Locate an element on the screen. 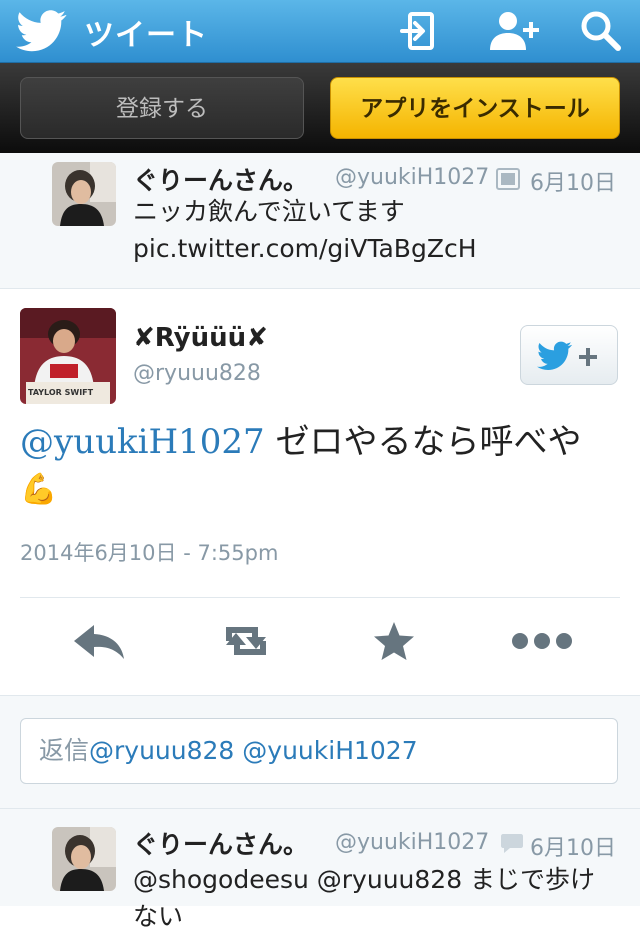  flexed-biceps-icon: 💪 is located at coordinates (39, 489).